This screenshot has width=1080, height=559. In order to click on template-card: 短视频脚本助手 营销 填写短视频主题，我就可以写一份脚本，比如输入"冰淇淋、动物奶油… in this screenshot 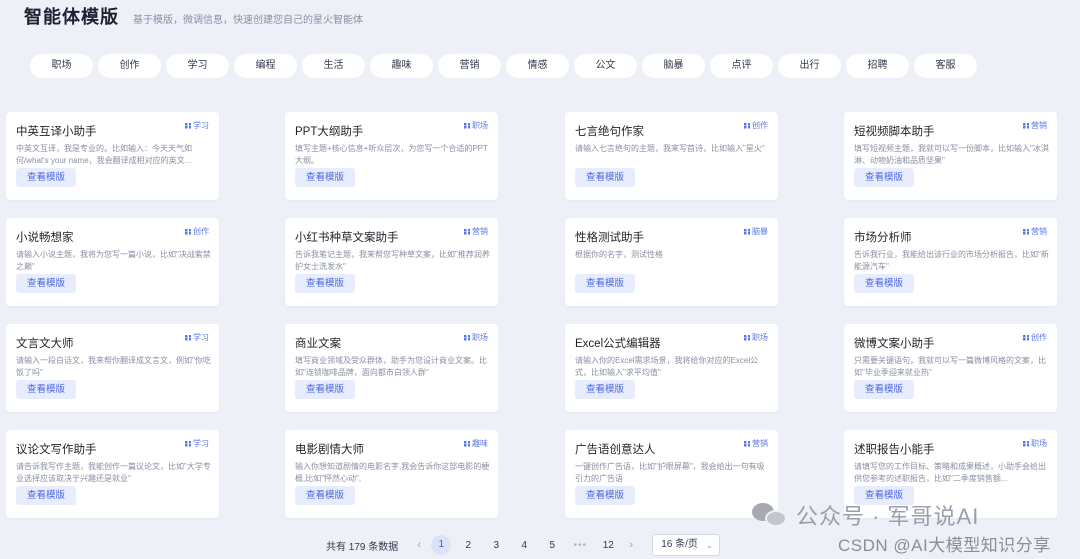, I will do `click(950, 156)`.